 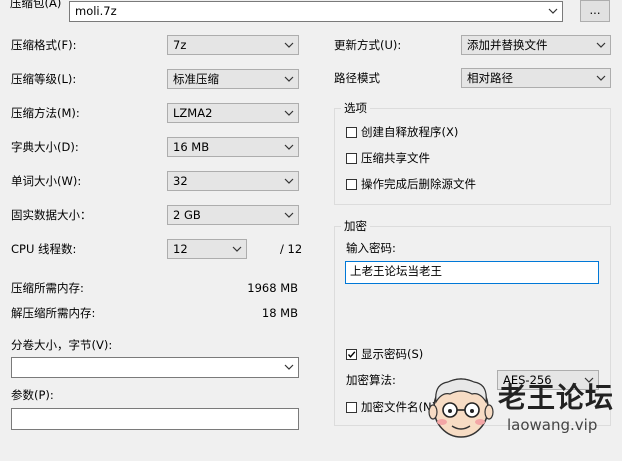 What do you see at coordinates (233, 147) in the screenshot?
I see `dict-combo: 16 MB` at bounding box center [233, 147].